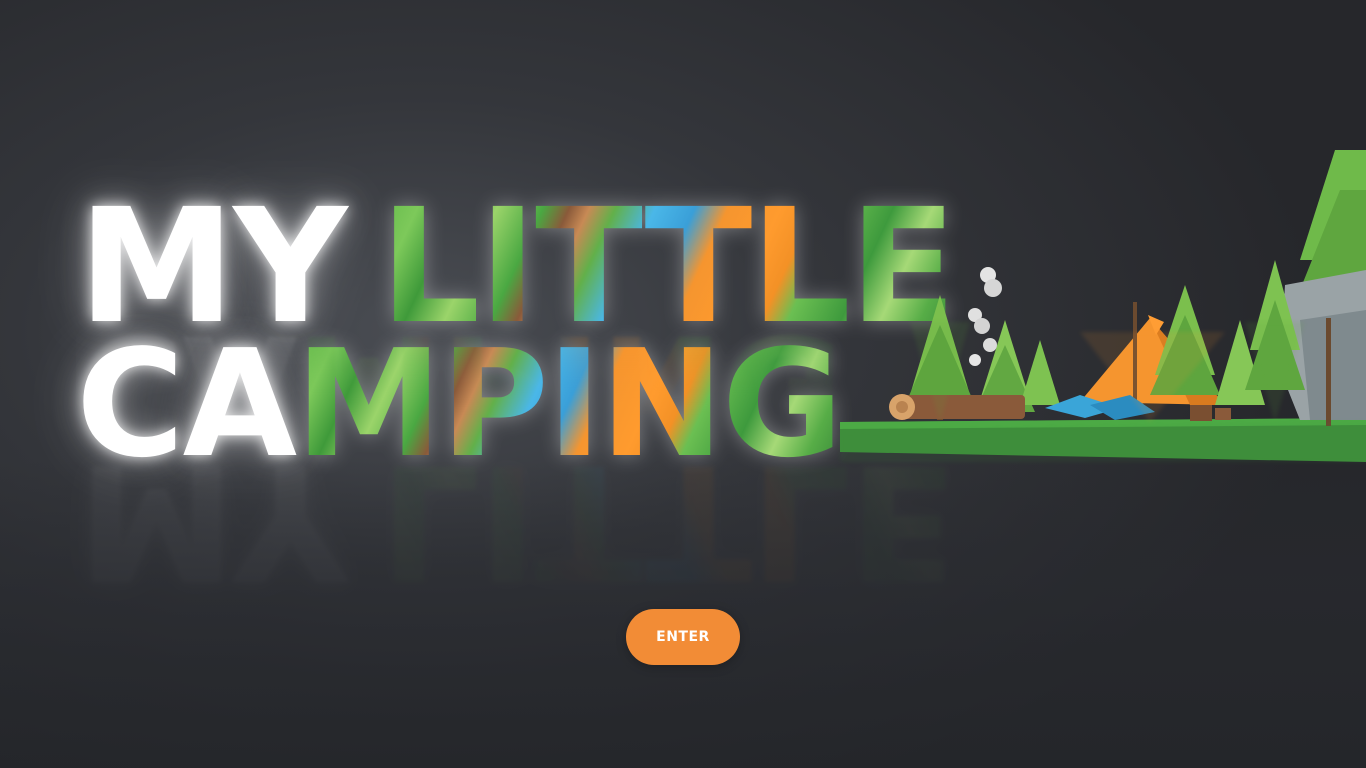 Image resolution: width=1366 pixels, height=768 pixels. Describe the element at coordinates (1333, 220) in the screenshot. I see `tree-icon` at that location.